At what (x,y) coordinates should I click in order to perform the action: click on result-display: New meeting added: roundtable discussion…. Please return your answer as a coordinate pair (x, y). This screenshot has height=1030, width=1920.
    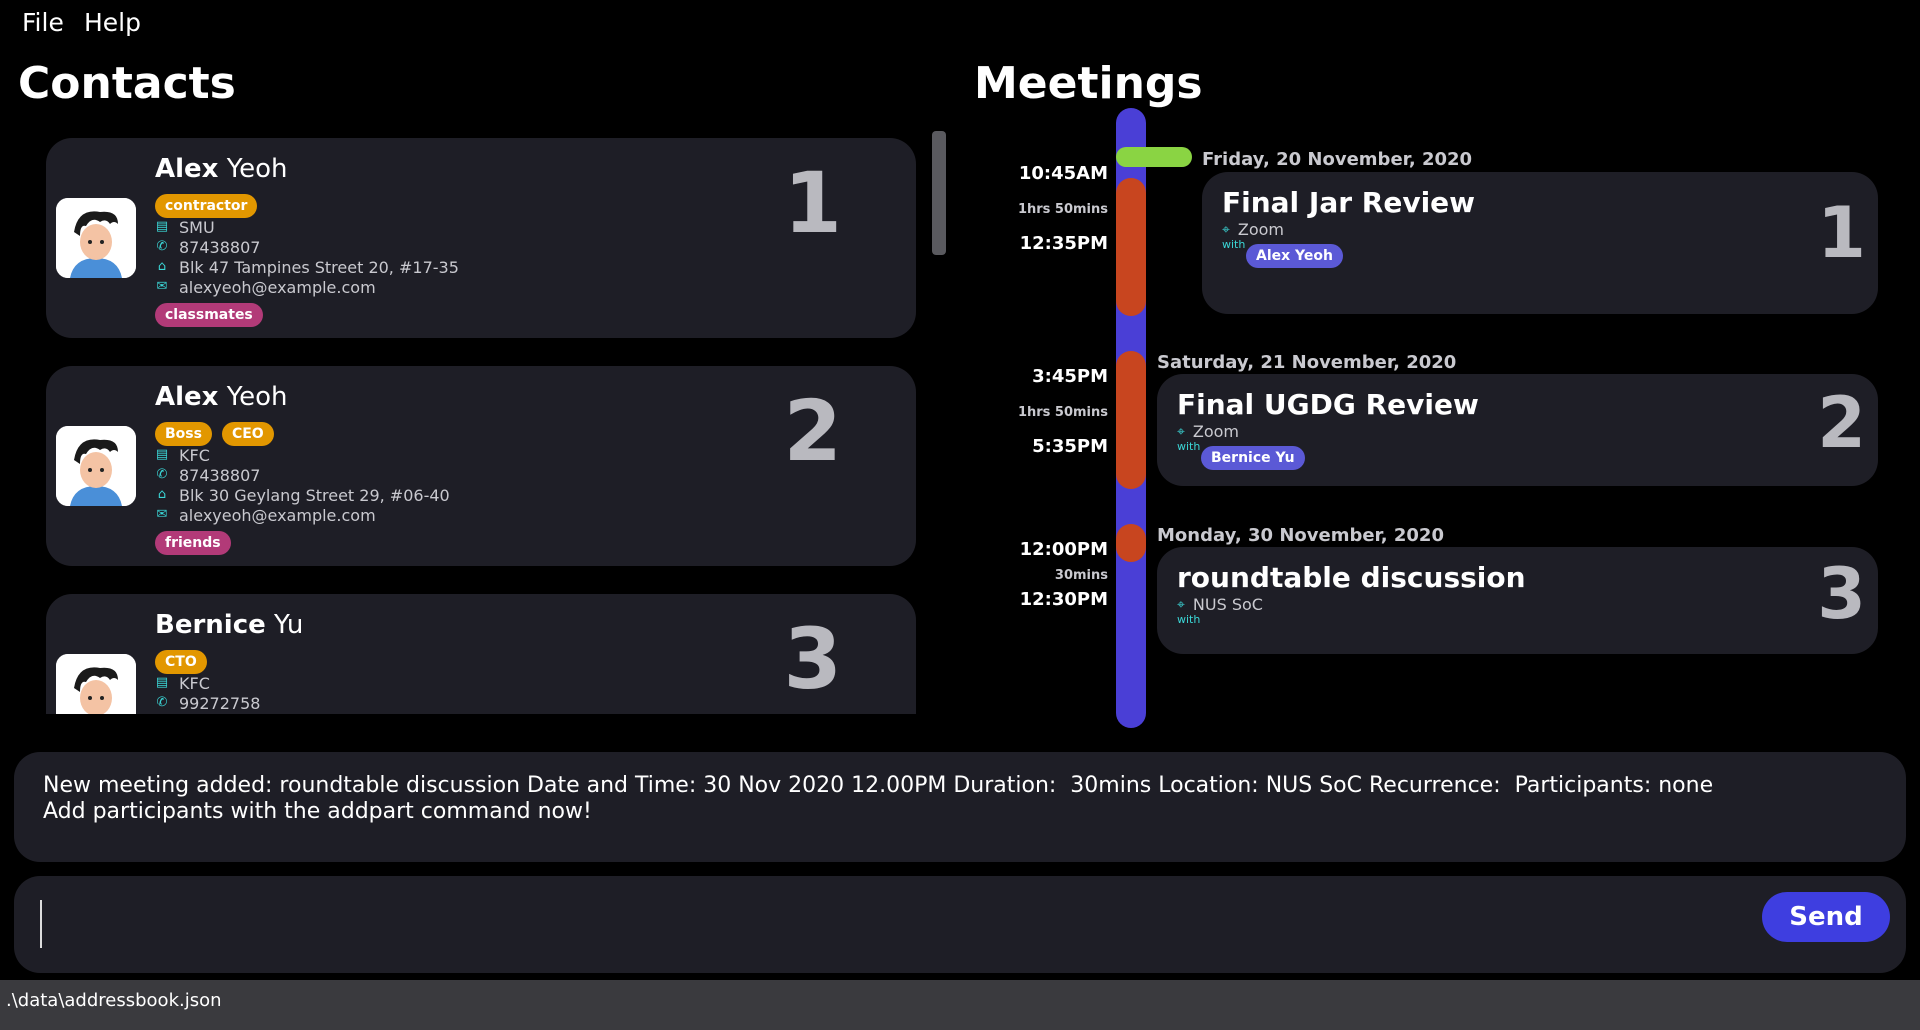
    Looking at the image, I should click on (960, 807).